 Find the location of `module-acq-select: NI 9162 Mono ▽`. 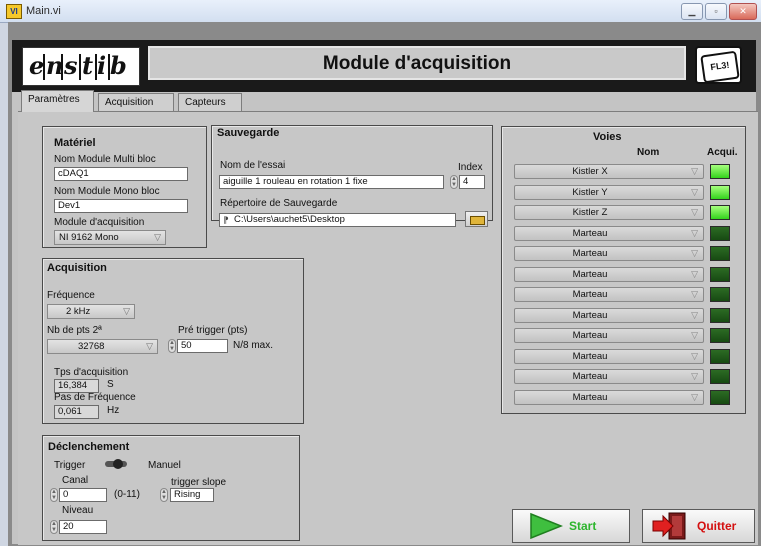

module-acq-select: NI 9162 Mono ▽ is located at coordinates (110, 237).